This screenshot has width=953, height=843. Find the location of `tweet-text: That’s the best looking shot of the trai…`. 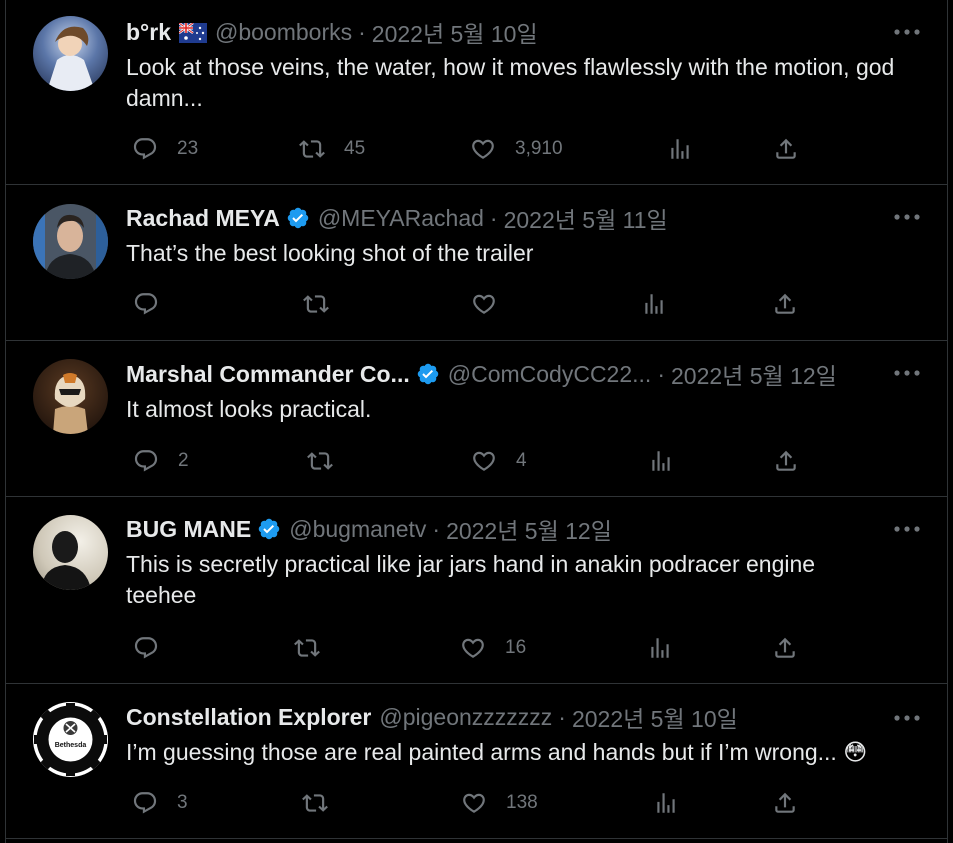

tweet-text: That’s the best looking shot of the trai… is located at coordinates (330, 253).